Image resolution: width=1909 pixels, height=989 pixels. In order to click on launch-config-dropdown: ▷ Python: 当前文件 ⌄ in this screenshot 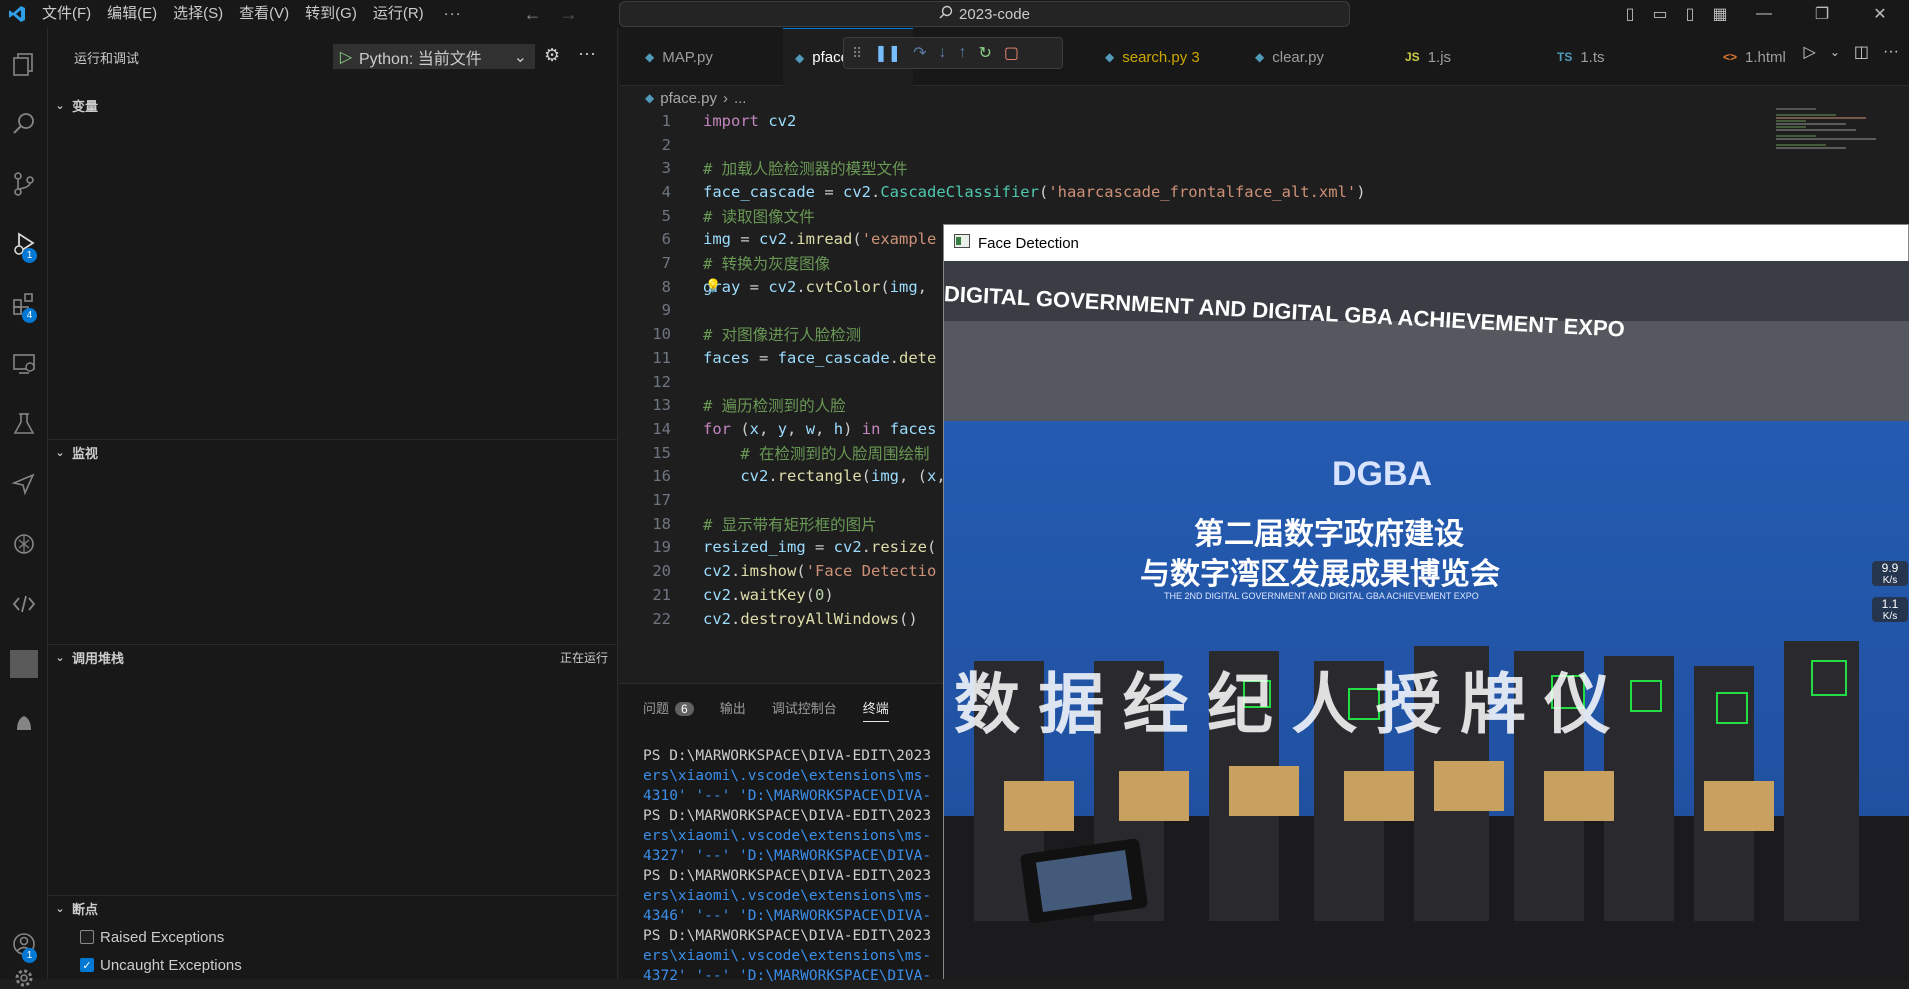, I will do `click(434, 56)`.